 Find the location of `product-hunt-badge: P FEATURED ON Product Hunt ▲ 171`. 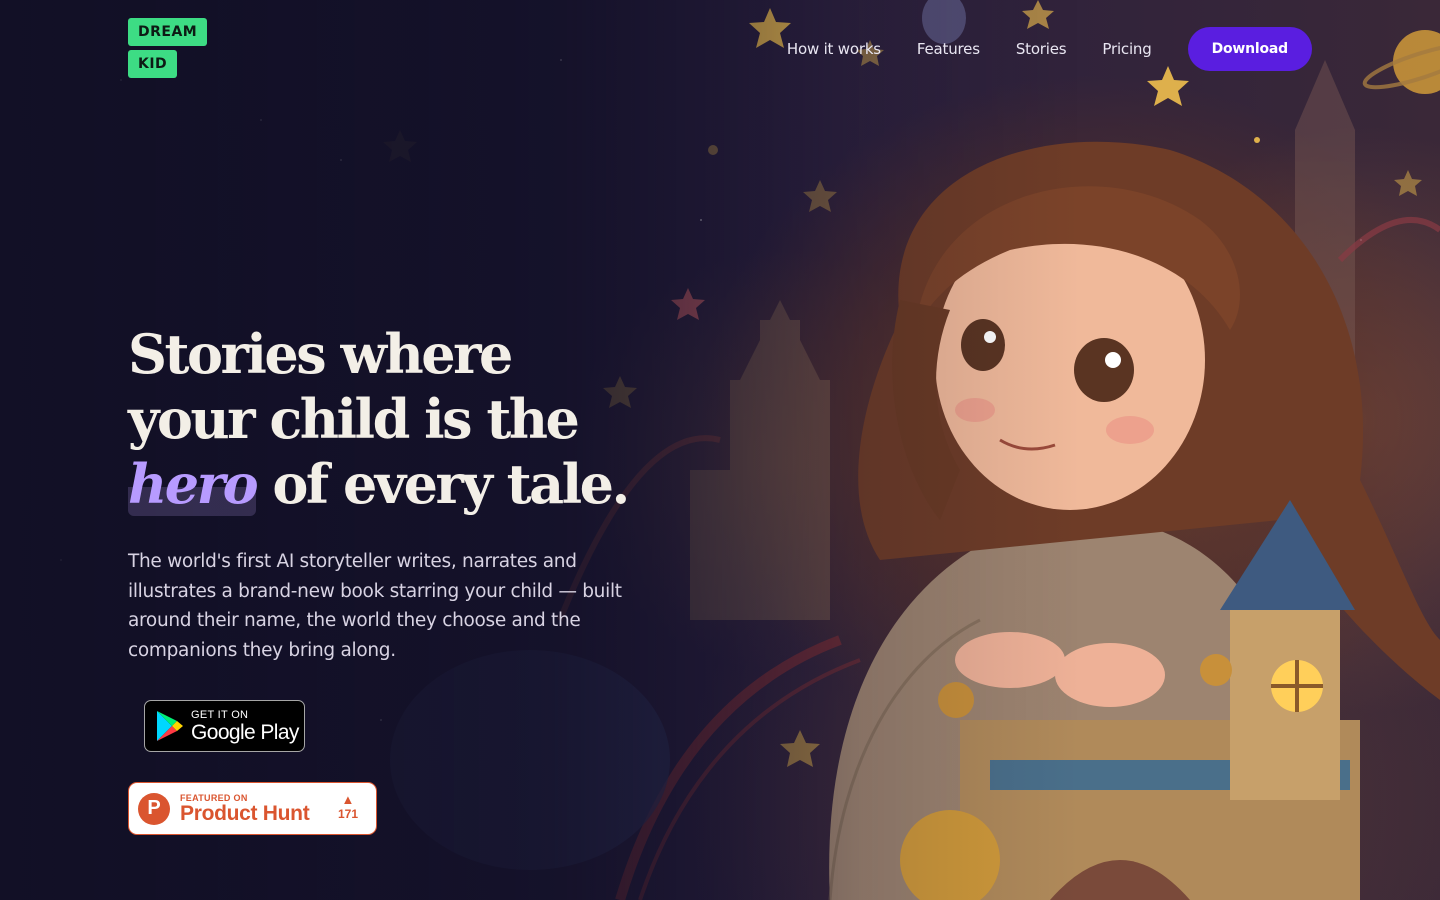

product-hunt-badge: P FEATURED ON Product Hunt ▲ 171 is located at coordinates (252, 808).